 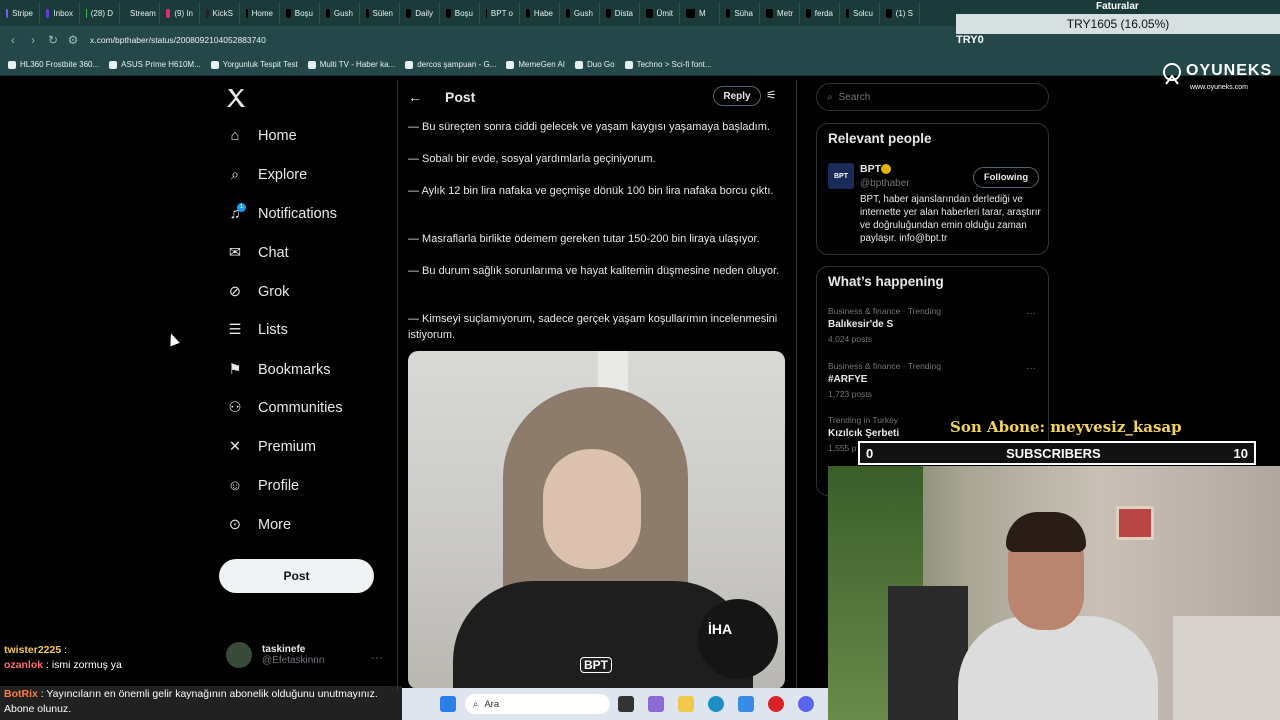 I want to click on browser-tab: Süha, so click(x=740, y=13).